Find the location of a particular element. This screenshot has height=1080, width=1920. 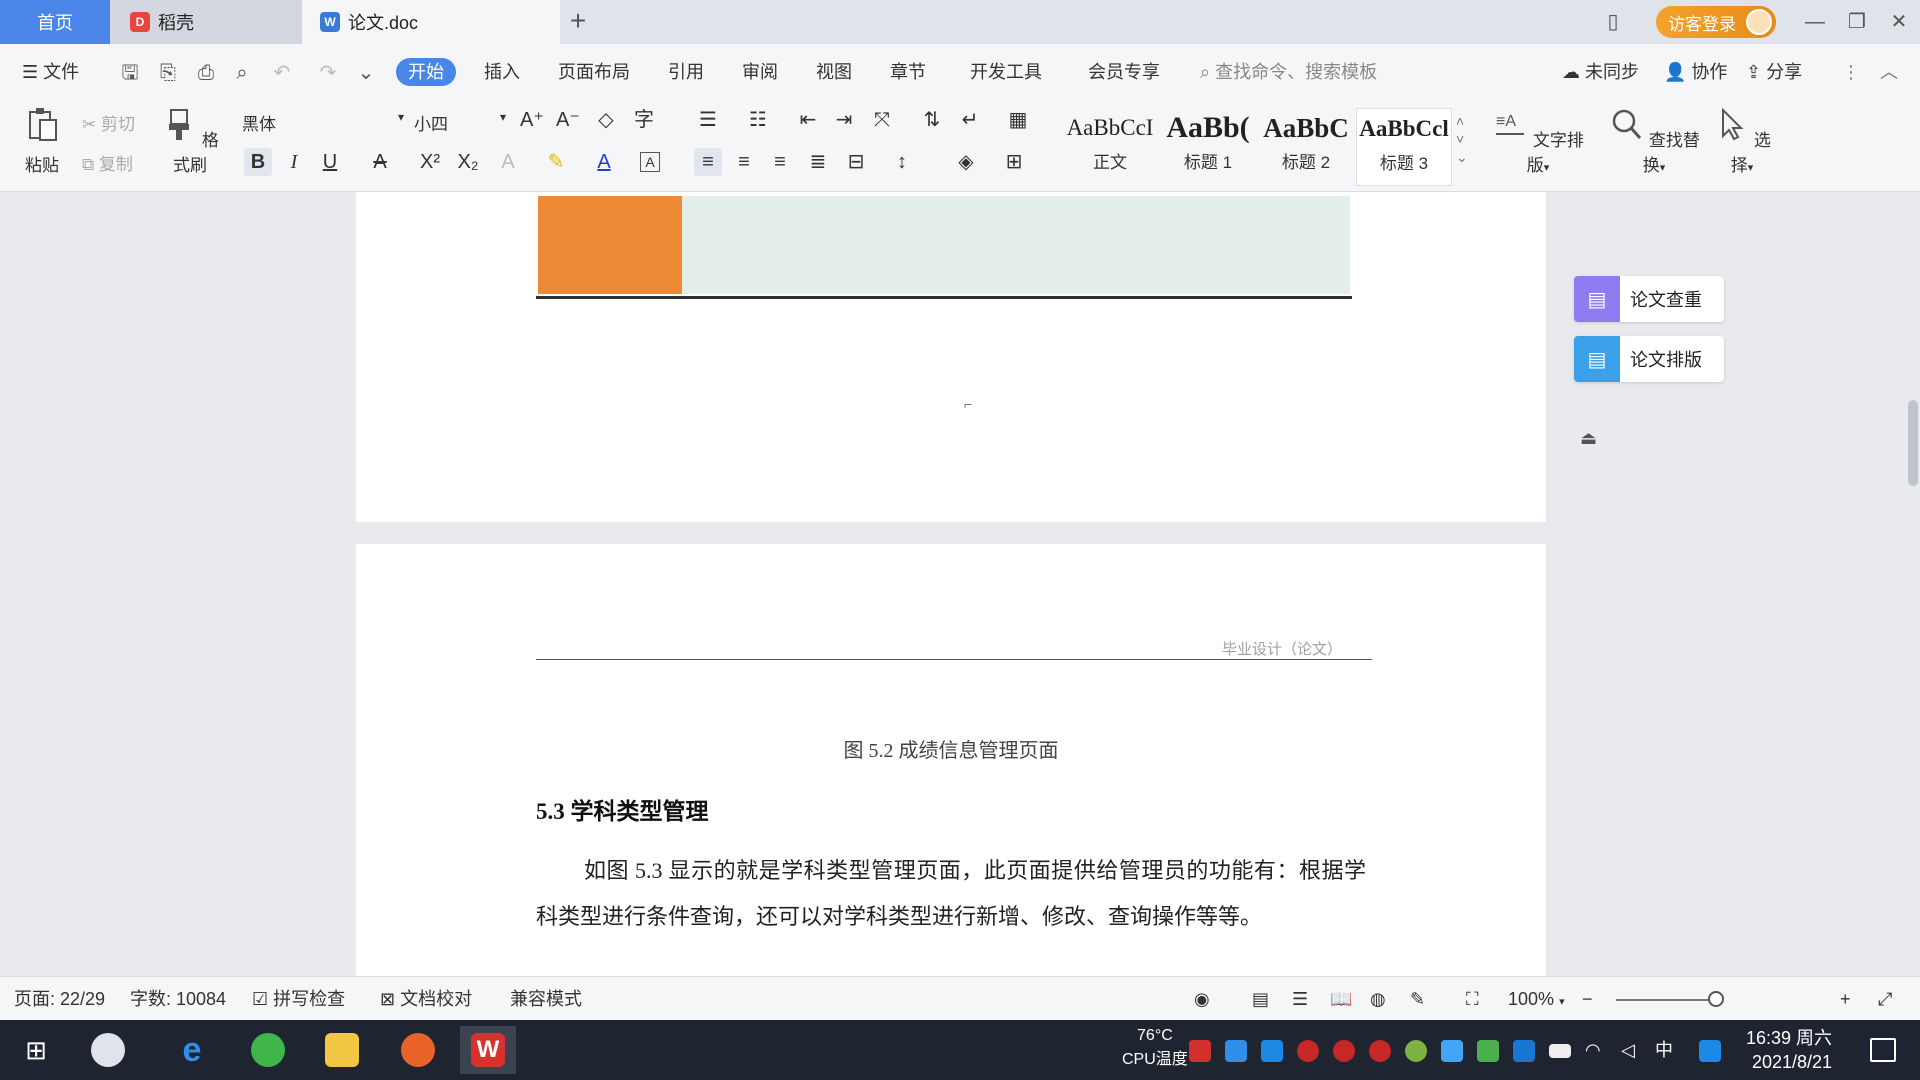

zoom-level-select: 100% ▾ is located at coordinates (1536, 1000).